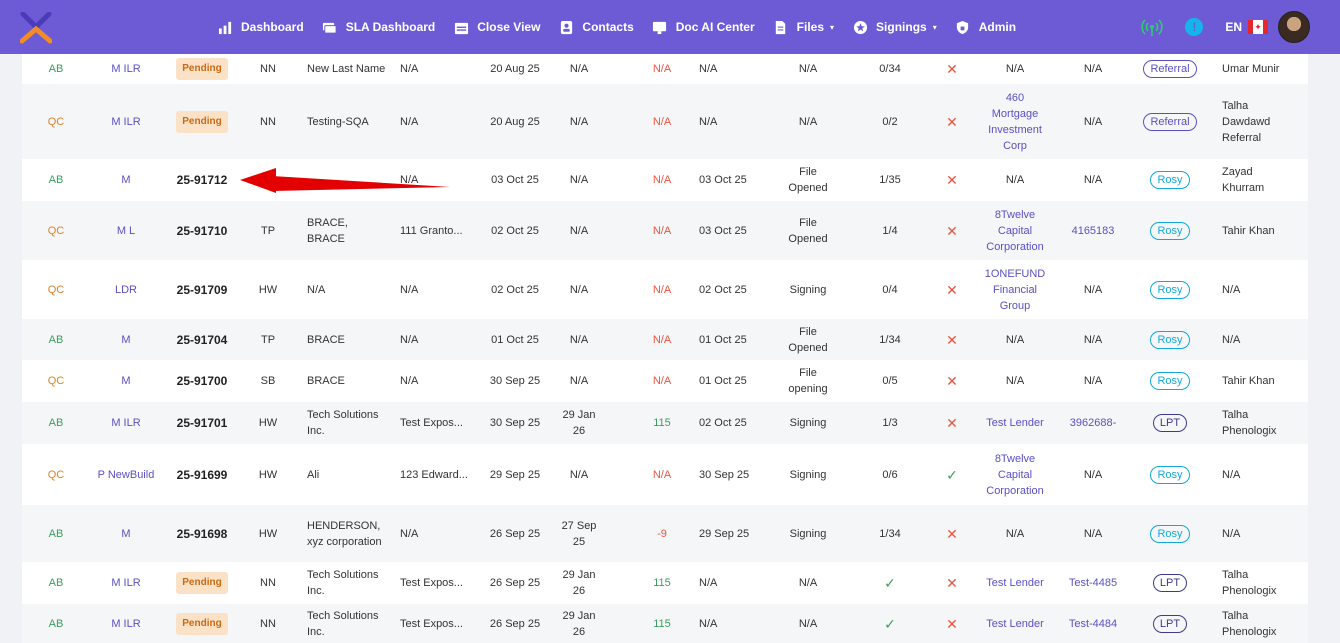 This screenshot has height=643, width=1340. Describe the element at coordinates (985, 27) in the screenshot. I see `nav-admin: Admin` at that location.